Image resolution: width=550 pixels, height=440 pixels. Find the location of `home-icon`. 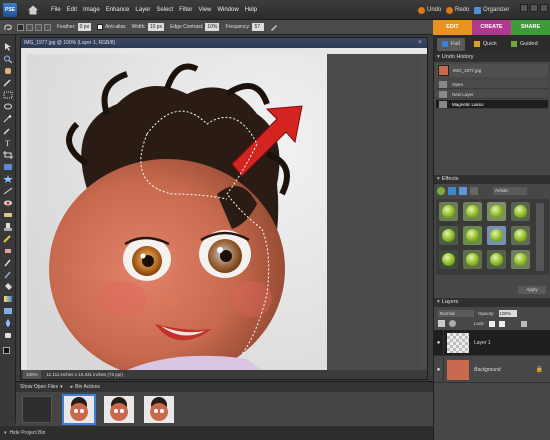

home-icon is located at coordinates (33, 10).